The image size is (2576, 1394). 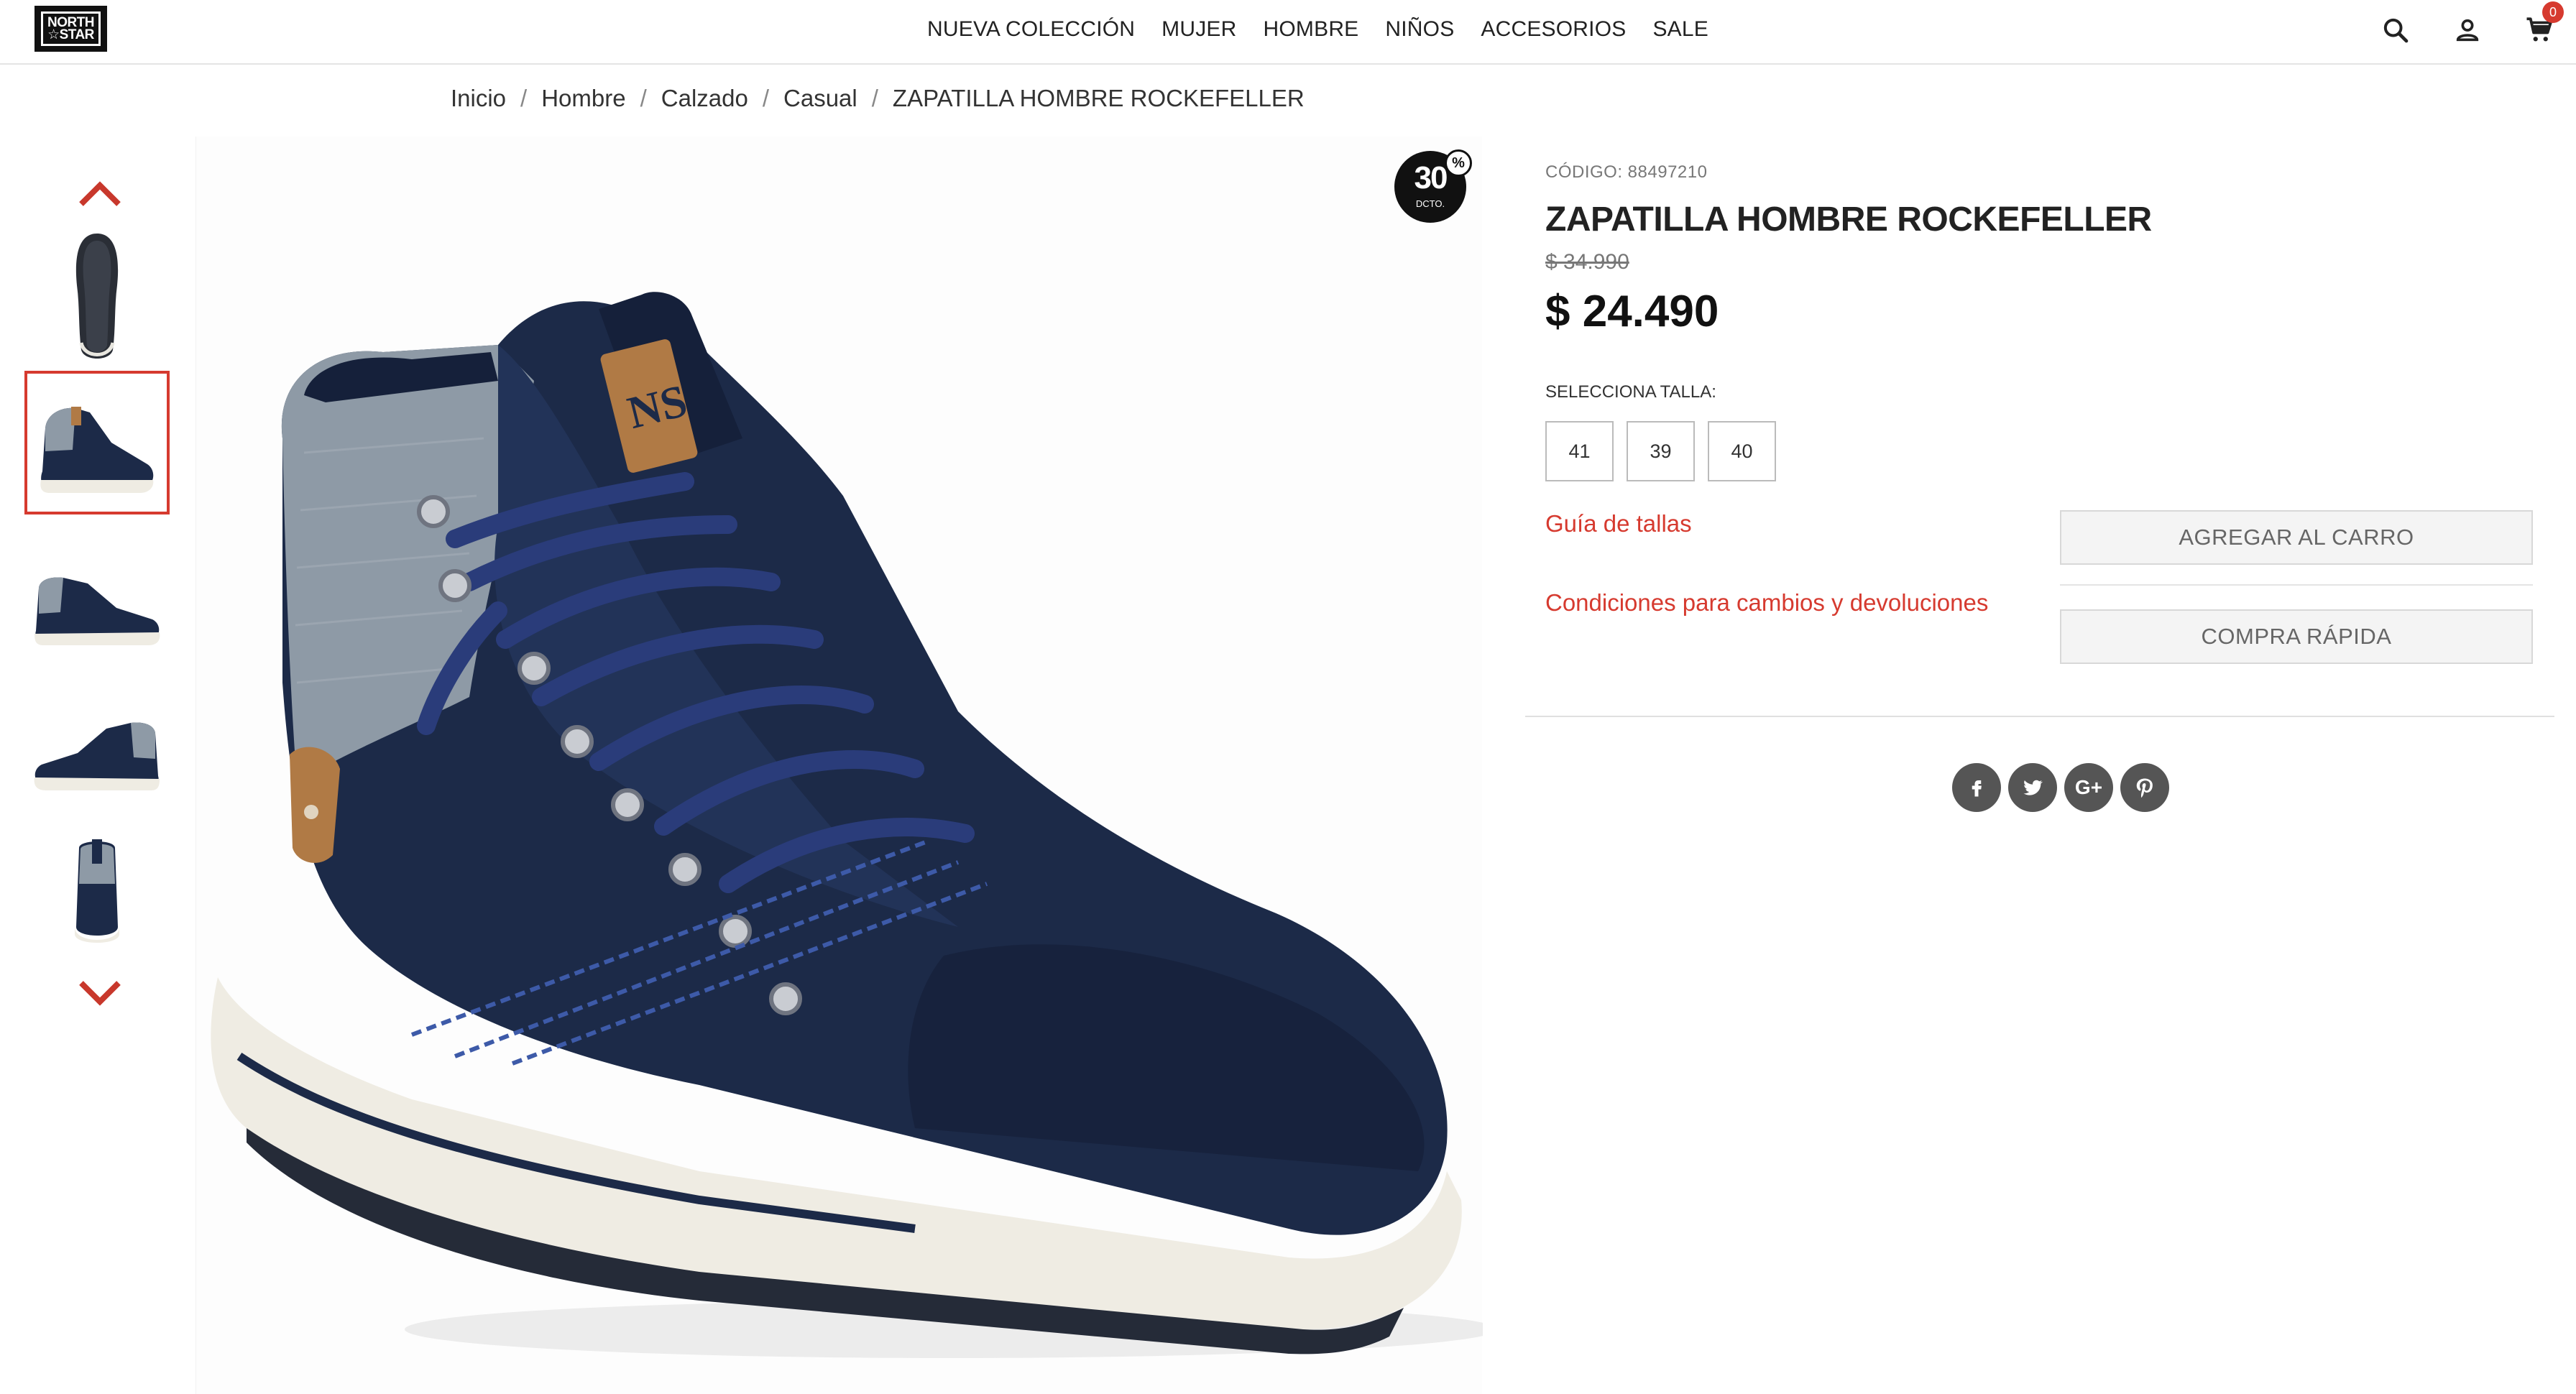 I want to click on search-icon, so click(x=2395, y=30).